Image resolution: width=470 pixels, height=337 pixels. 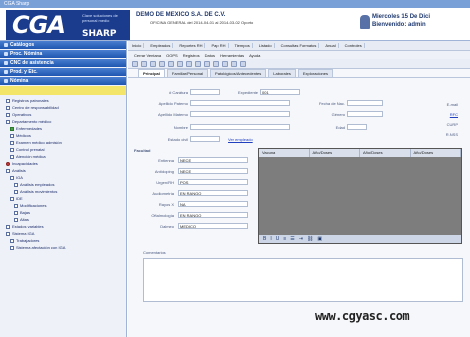 What do you see at coordinates (66, 233) in the screenshot?
I see `tree-item: Sistema IGA` at bounding box center [66, 233].